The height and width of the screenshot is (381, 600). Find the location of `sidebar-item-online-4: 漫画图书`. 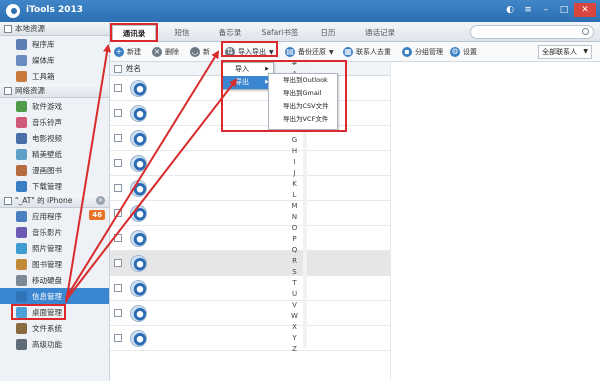

sidebar-item-online-4: 漫画图书 is located at coordinates (54, 170).